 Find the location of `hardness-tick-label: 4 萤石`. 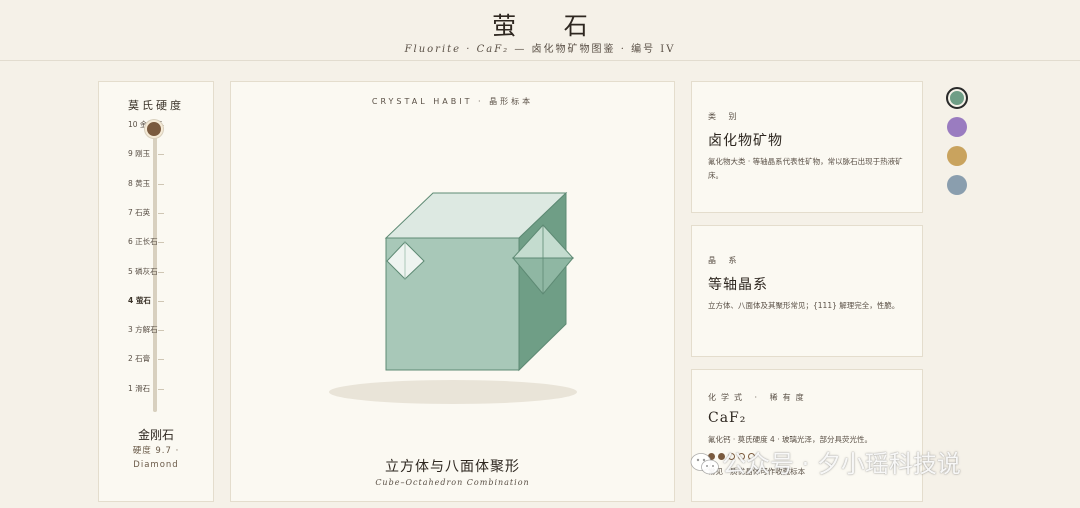

hardness-tick-label: 4 萤石 is located at coordinates (139, 300).